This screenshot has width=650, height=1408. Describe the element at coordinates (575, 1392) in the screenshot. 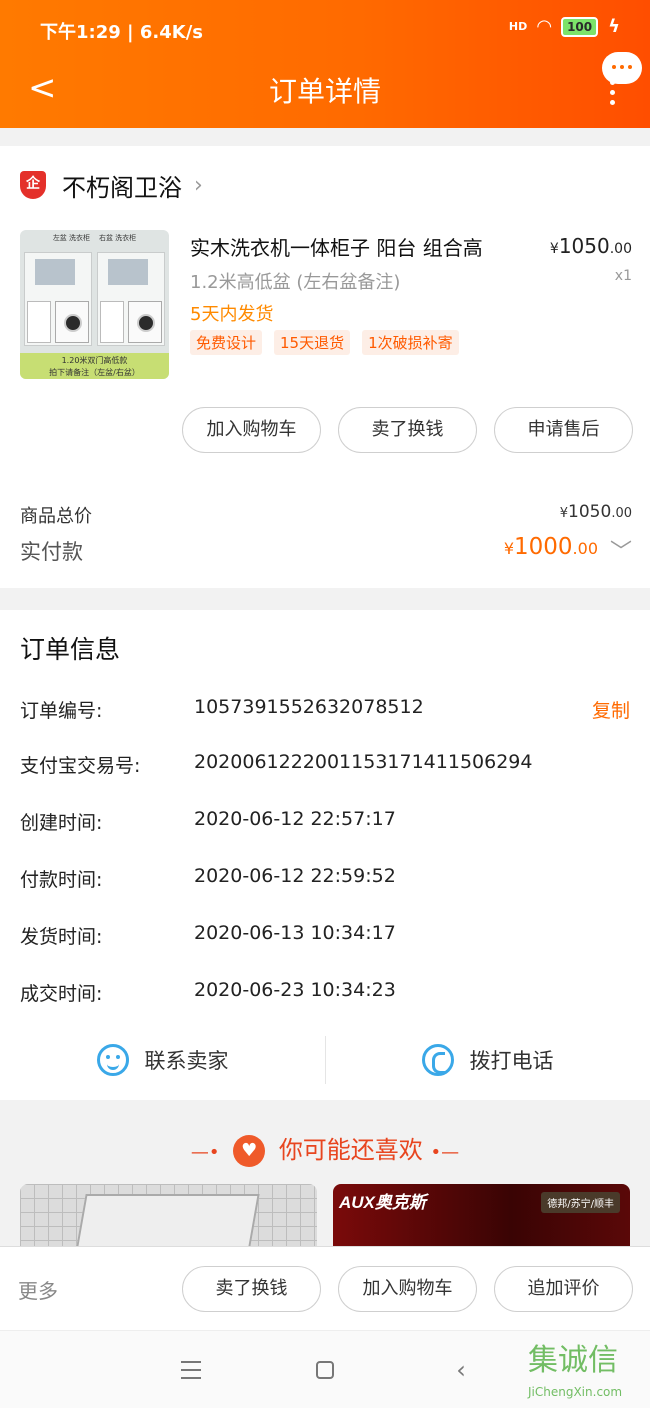

I see `watermark-url: JiChengXin.com` at that location.